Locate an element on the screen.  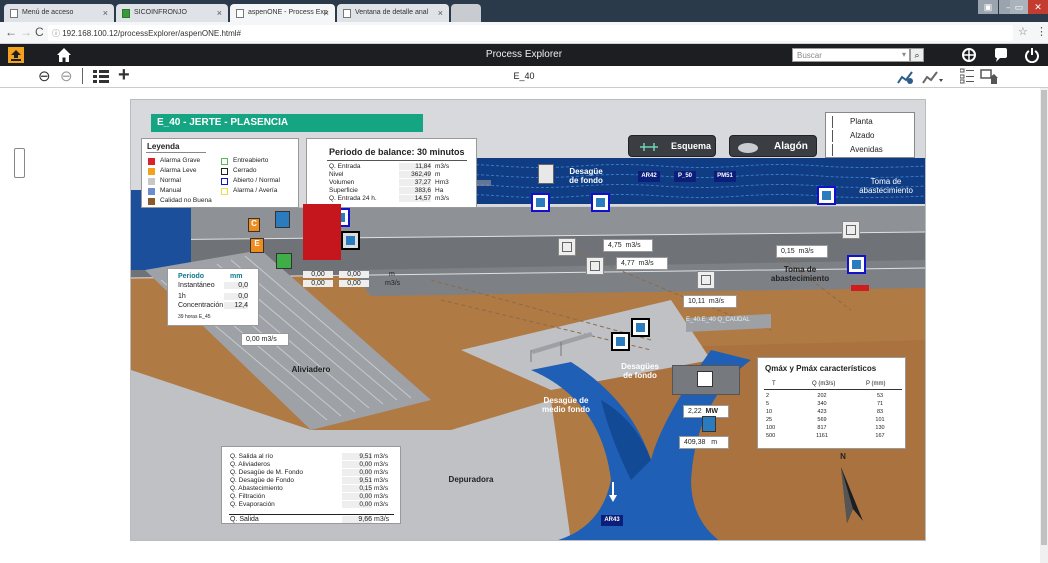
precip-value: 12,4 is located at coordinates (236, 305).